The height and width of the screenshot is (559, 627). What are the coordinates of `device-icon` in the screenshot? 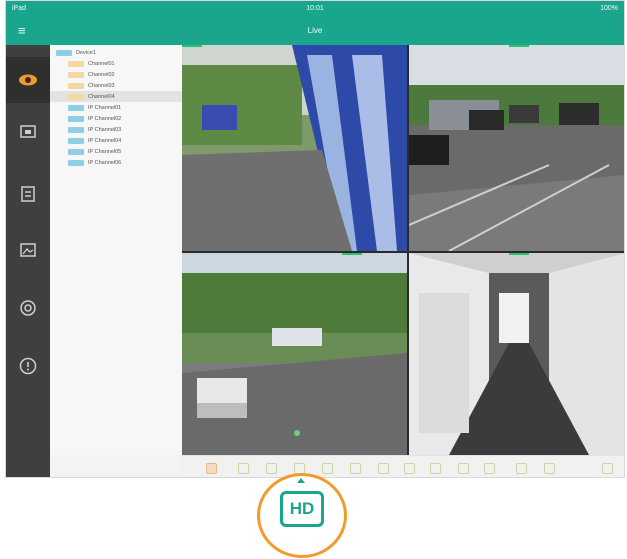 It's located at (64, 52).